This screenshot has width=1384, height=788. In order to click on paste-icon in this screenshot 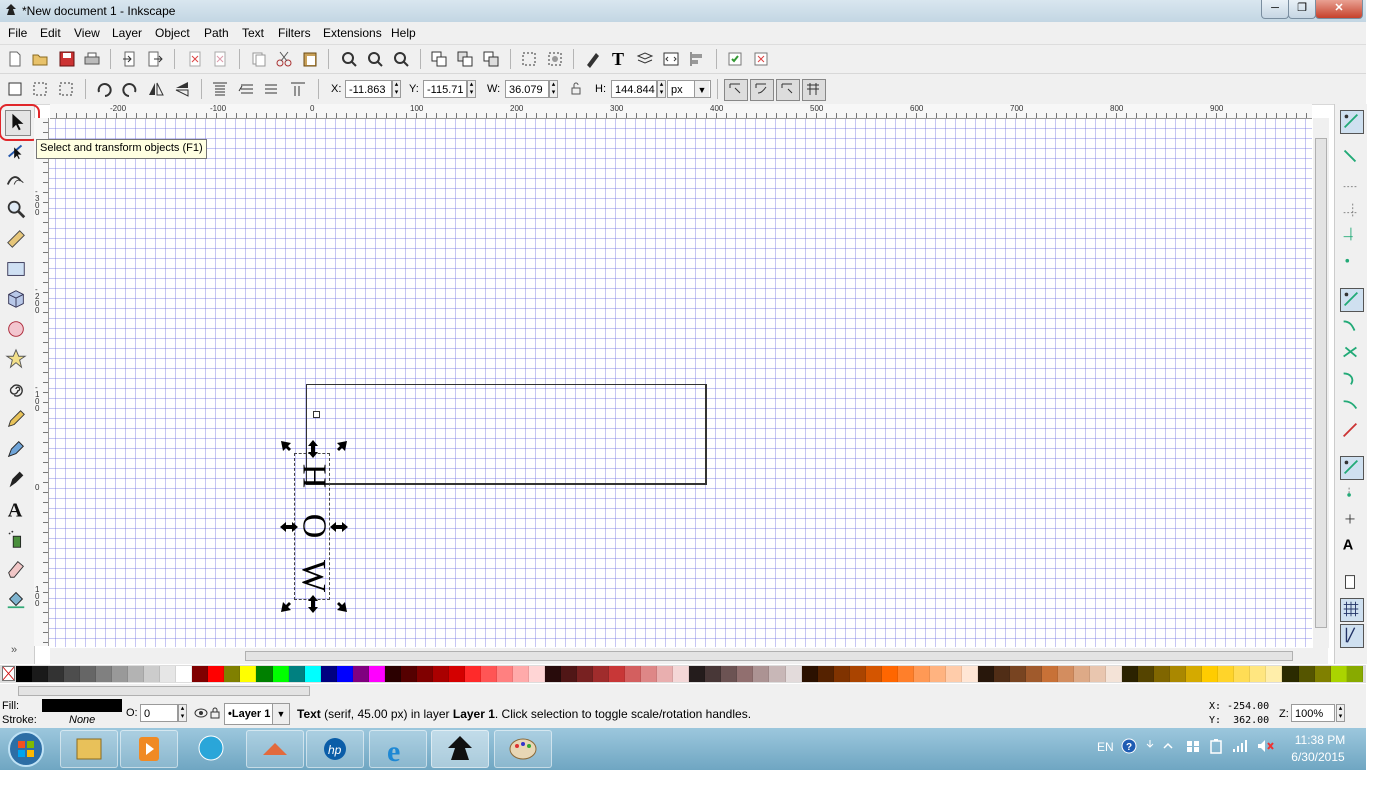, I will do `click(310, 59)`.